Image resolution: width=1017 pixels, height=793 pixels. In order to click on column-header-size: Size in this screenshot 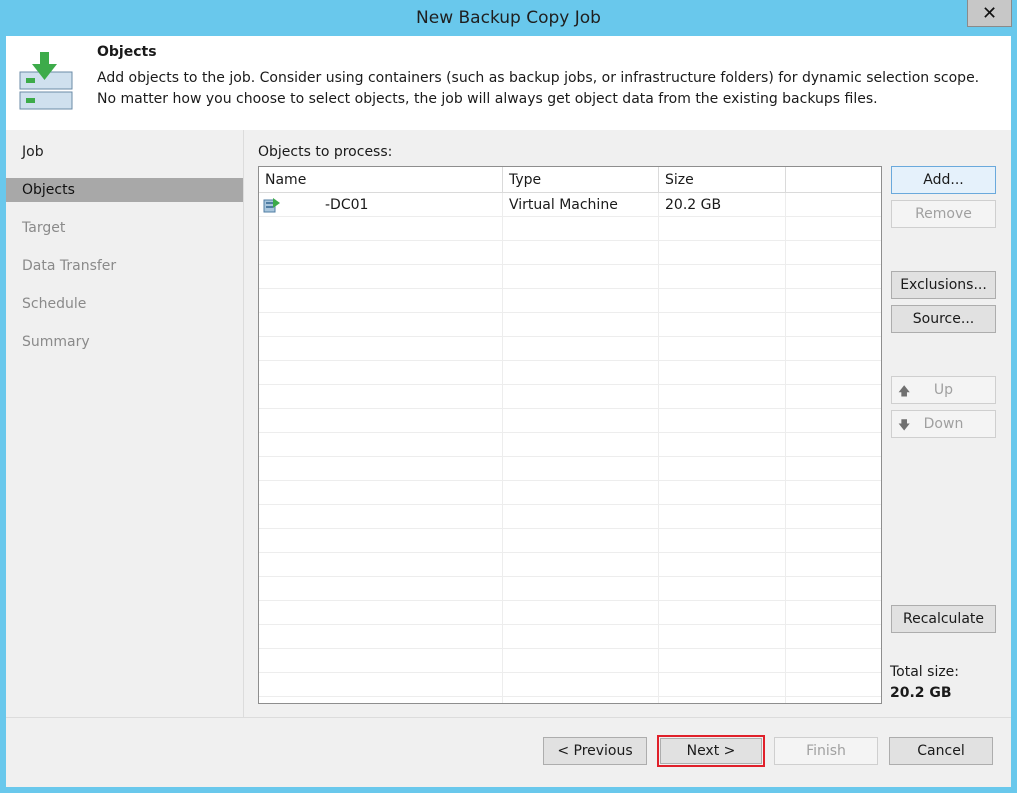, I will do `click(722, 180)`.